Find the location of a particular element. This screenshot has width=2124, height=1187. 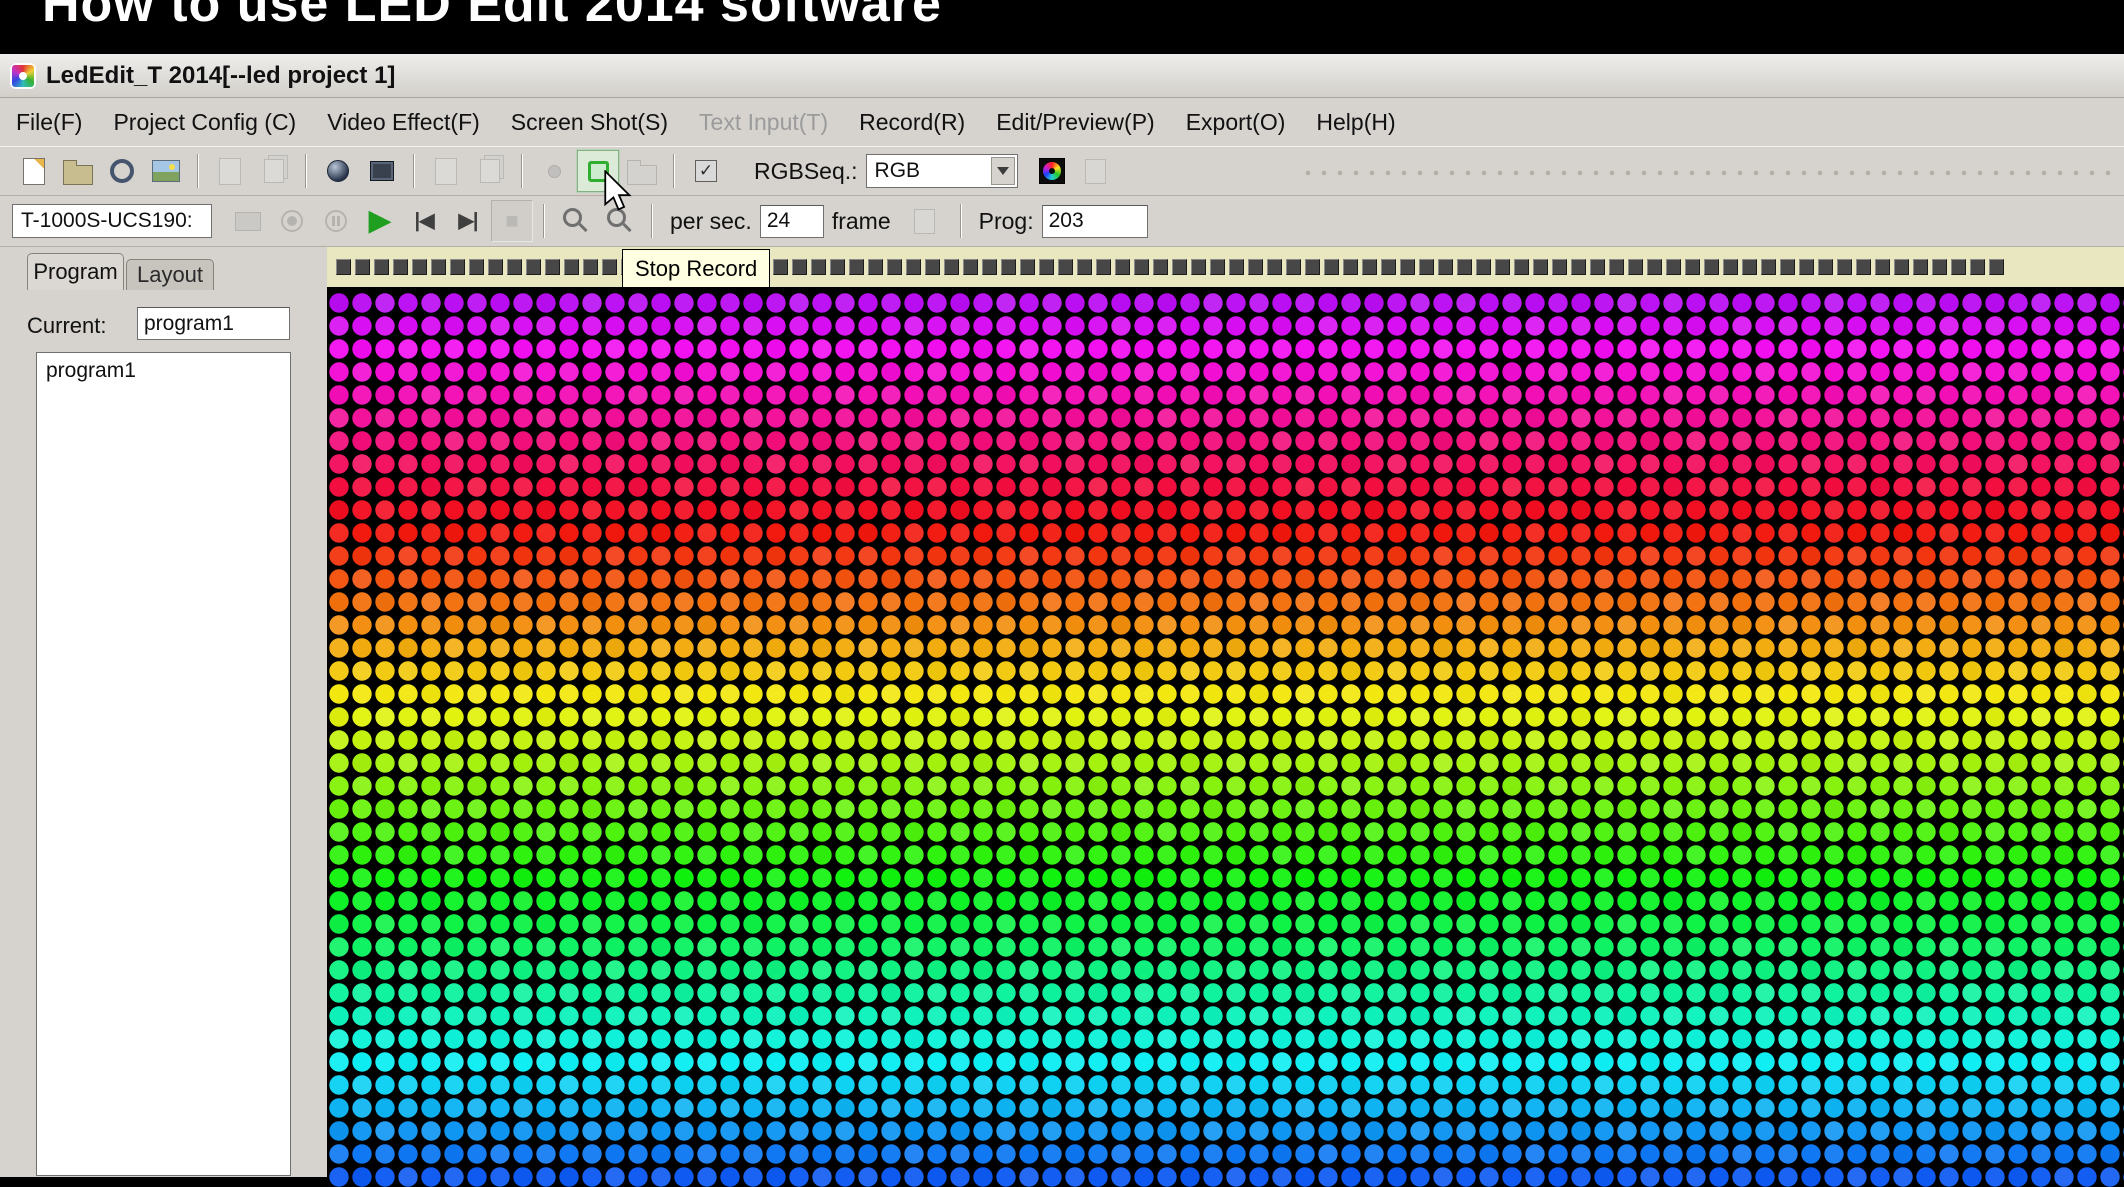

display-panel-button is located at coordinates (382, 171).